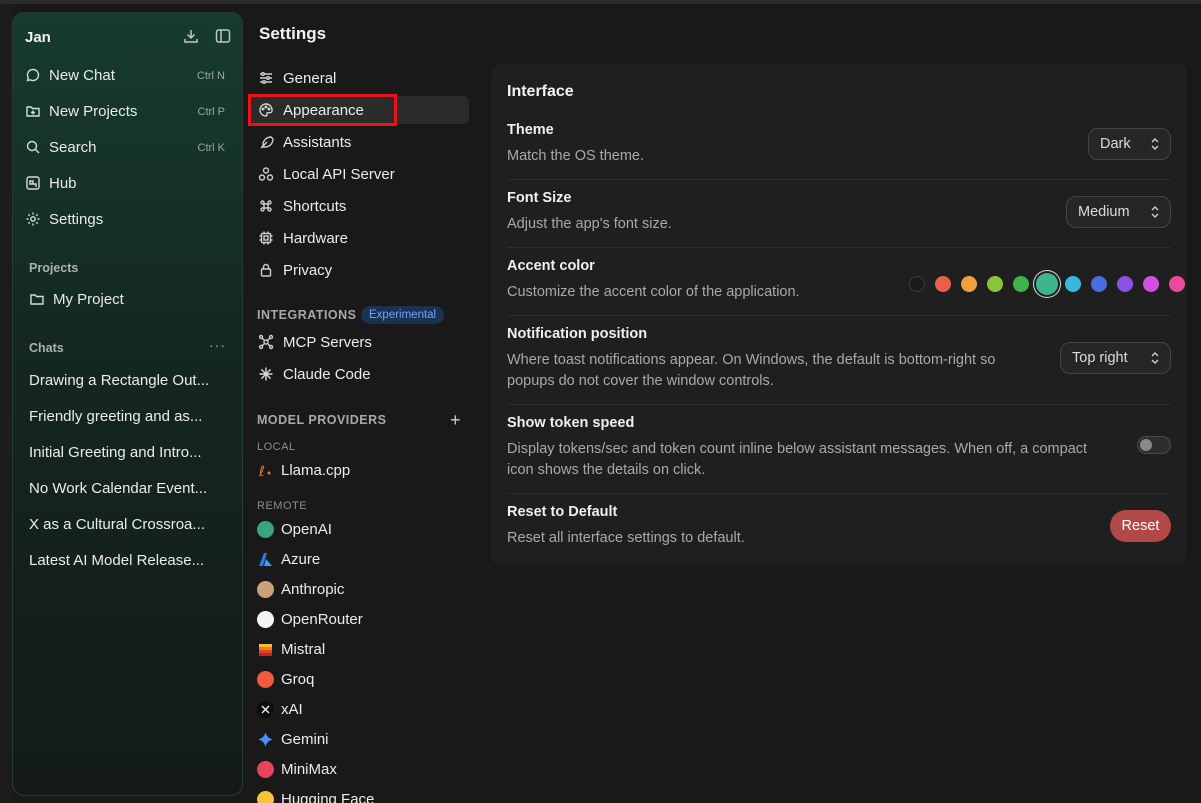 This screenshot has width=1201, height=803. I want to click on provider-openai: OpenAI, so click(357, 529).